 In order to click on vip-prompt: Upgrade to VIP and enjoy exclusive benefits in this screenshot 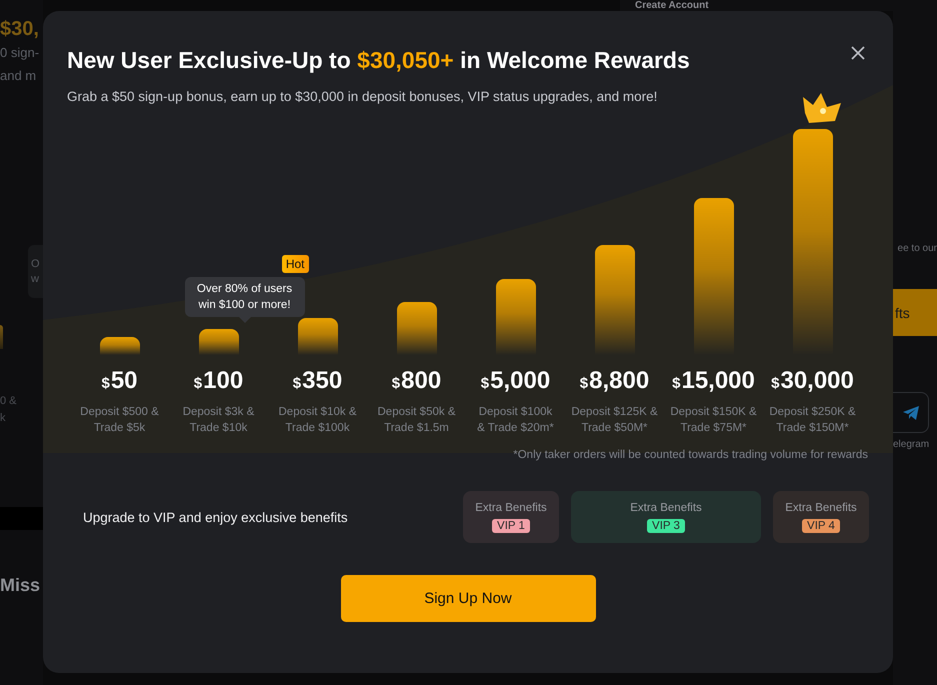, I will do `click(216, 517)`.